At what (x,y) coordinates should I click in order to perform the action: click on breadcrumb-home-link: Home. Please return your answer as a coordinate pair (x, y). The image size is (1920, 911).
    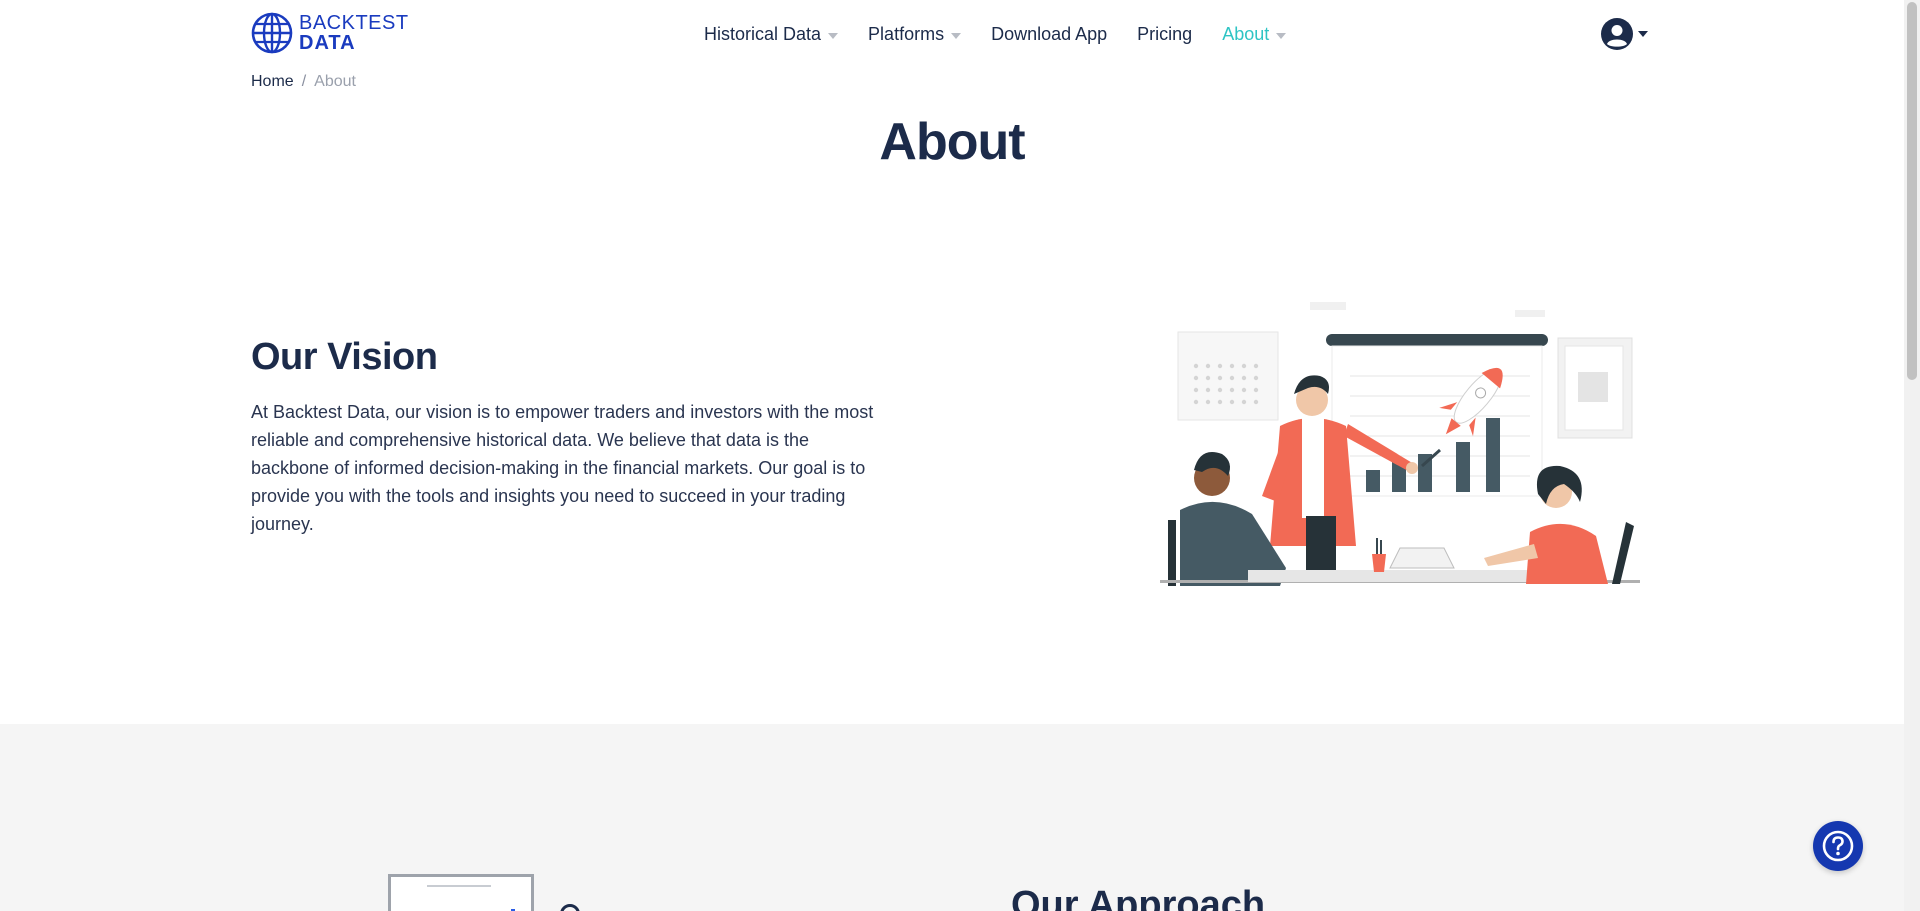
    Looking at the image, I should click on (272, 82).